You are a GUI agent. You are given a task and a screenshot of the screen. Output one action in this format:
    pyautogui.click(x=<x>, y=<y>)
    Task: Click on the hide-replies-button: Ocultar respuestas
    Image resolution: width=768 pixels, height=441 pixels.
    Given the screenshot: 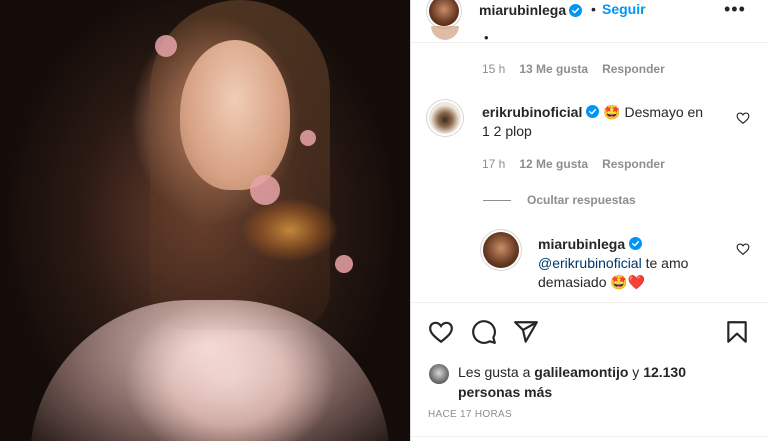 What is the action you would take?
    pyautogui.click(x=581, y=200)
    